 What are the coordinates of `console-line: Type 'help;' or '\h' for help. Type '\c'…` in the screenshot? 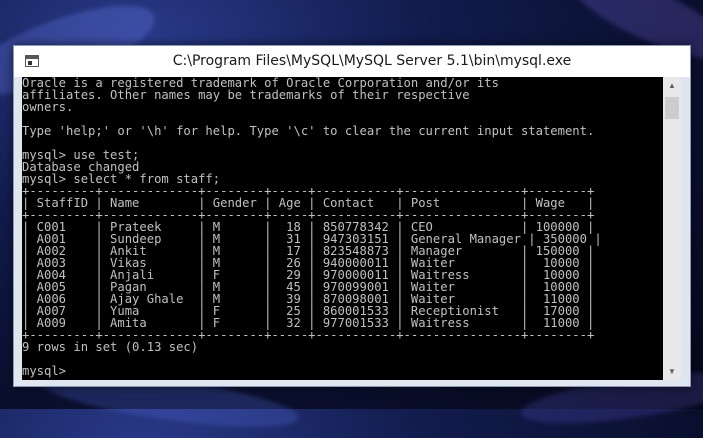 It's located at (308, 131).